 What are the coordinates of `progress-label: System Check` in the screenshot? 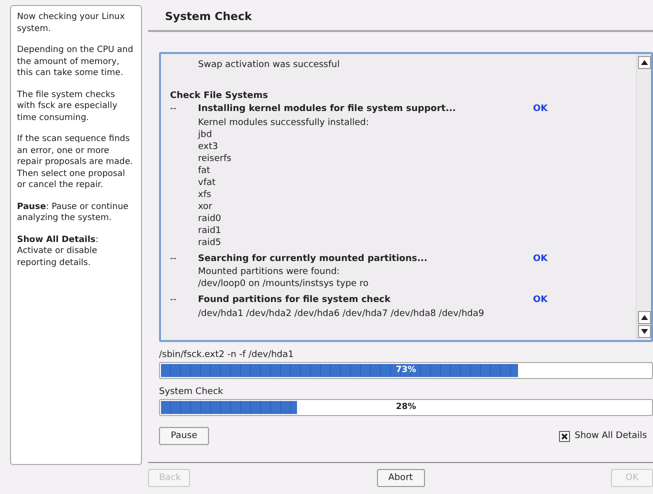 It's located at (191, 392).